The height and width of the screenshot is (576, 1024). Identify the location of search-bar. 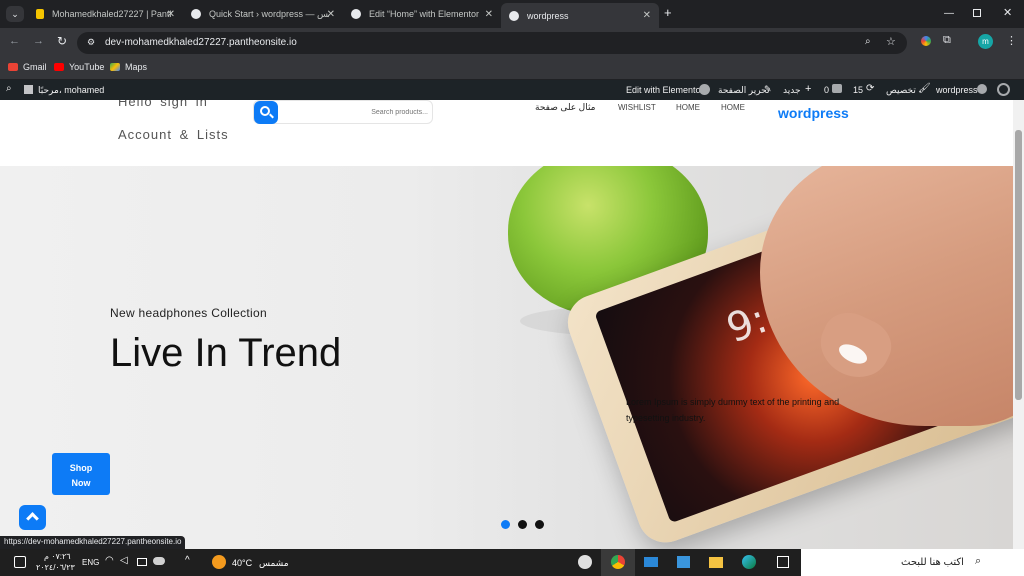
(343, 112).